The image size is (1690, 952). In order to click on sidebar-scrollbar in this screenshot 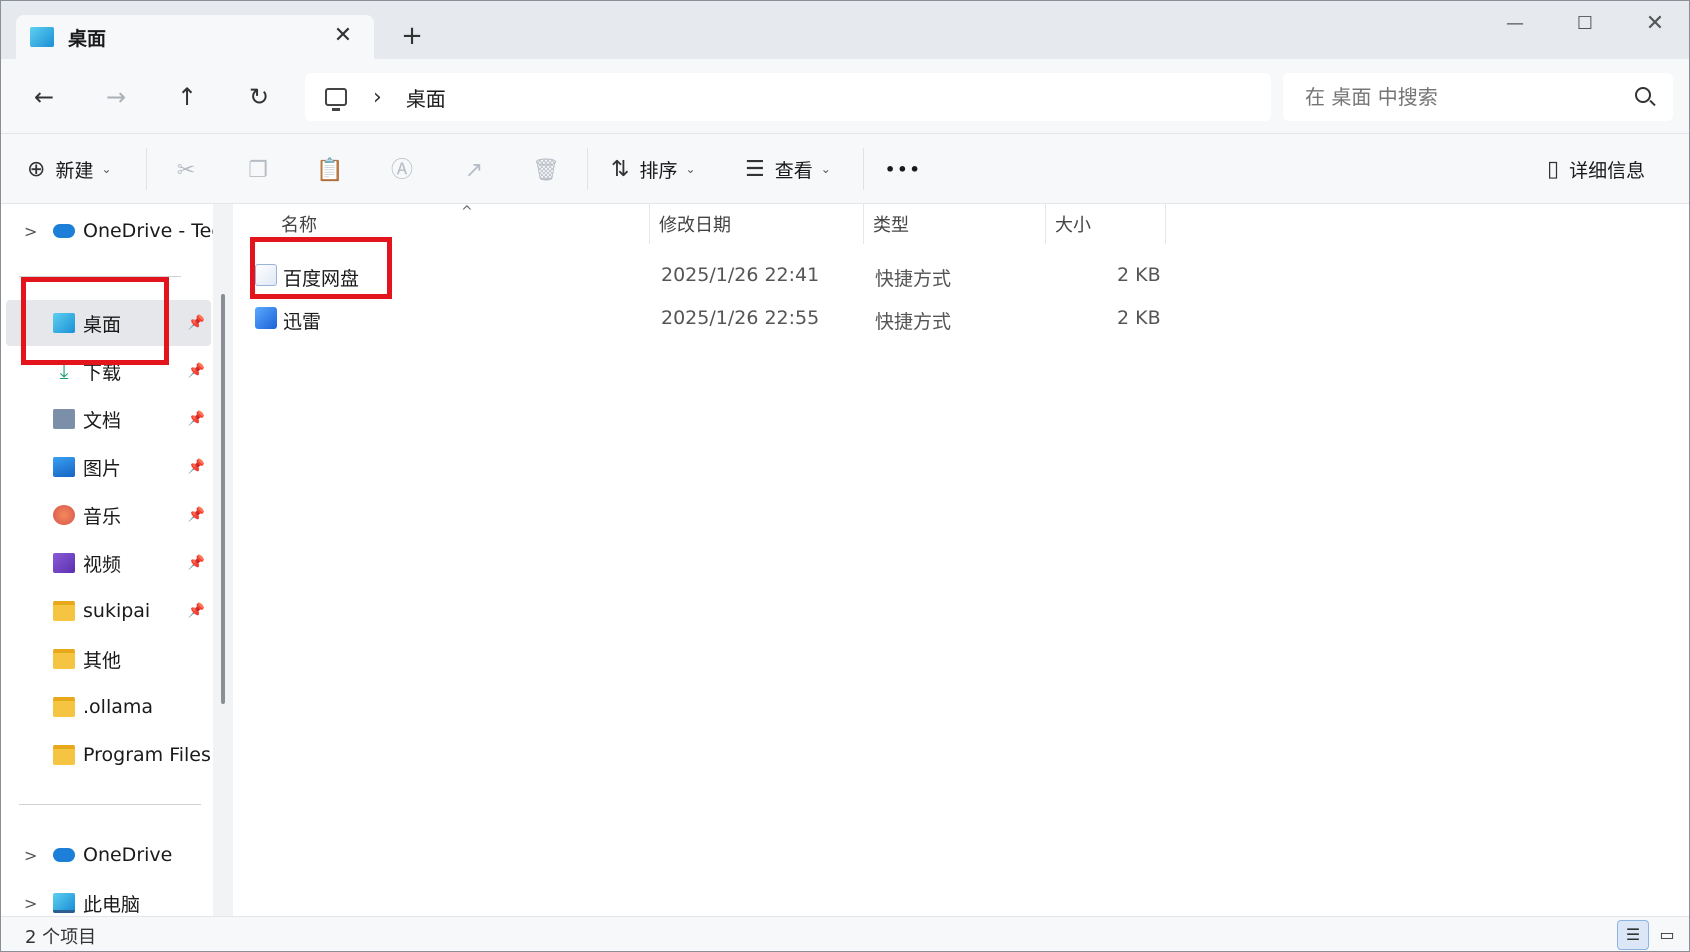, I will do `click(223, 499)`.